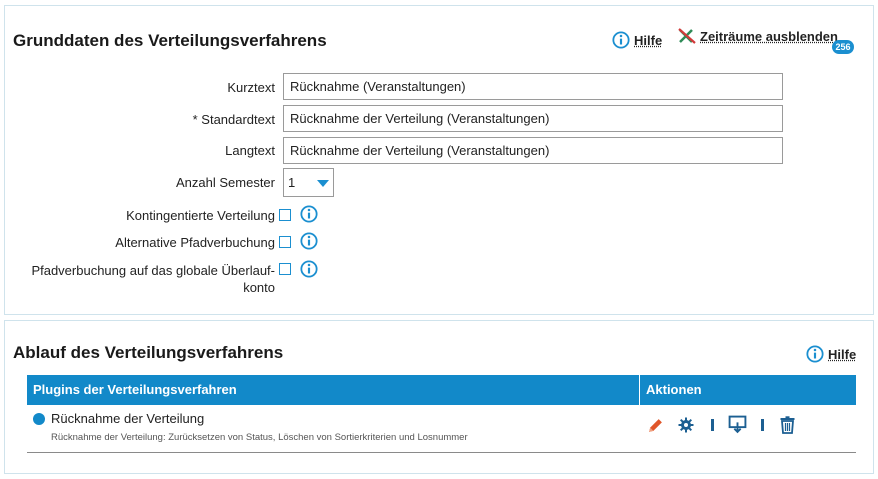 Image resolution: width=878 pixels, height=479 pixels. Describe the element at coordinates (769, 36) in the screenshot. I see `hide-periods-label: Zeiträume ausblenden` at that location.